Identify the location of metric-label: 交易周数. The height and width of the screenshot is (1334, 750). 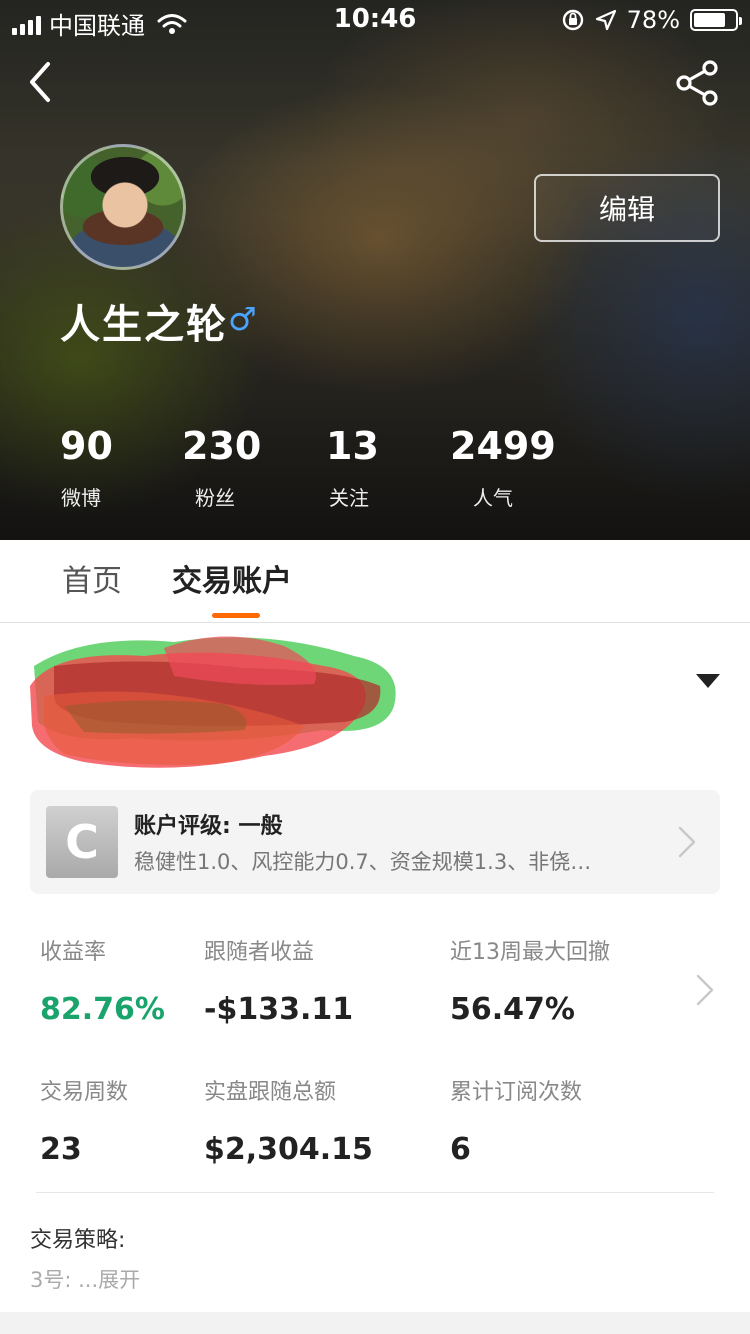
(84, 1092).